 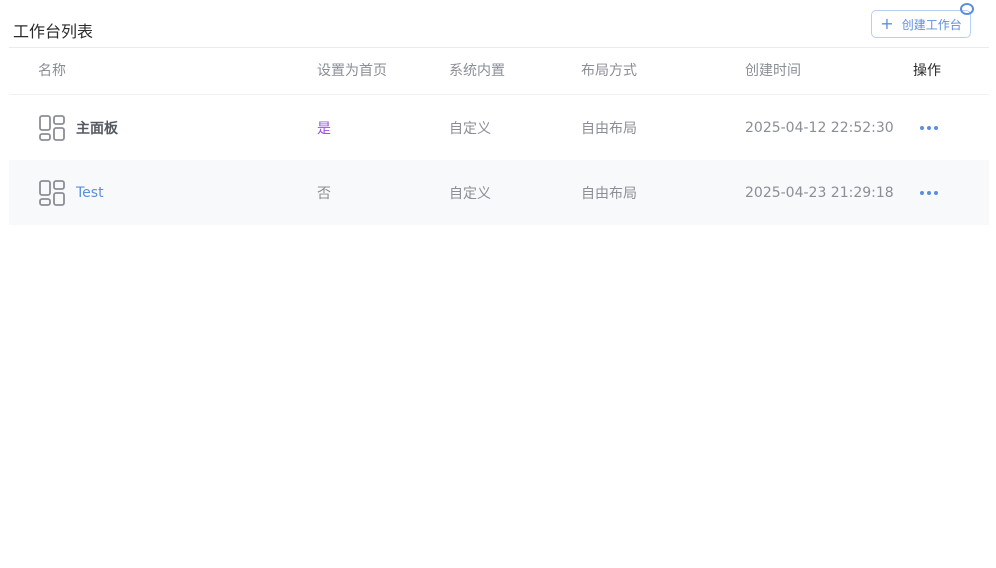 What do you see at coordinates (324, 193) in the screenshot?
I see `home-status: 否` at bounding box center [324, 193].